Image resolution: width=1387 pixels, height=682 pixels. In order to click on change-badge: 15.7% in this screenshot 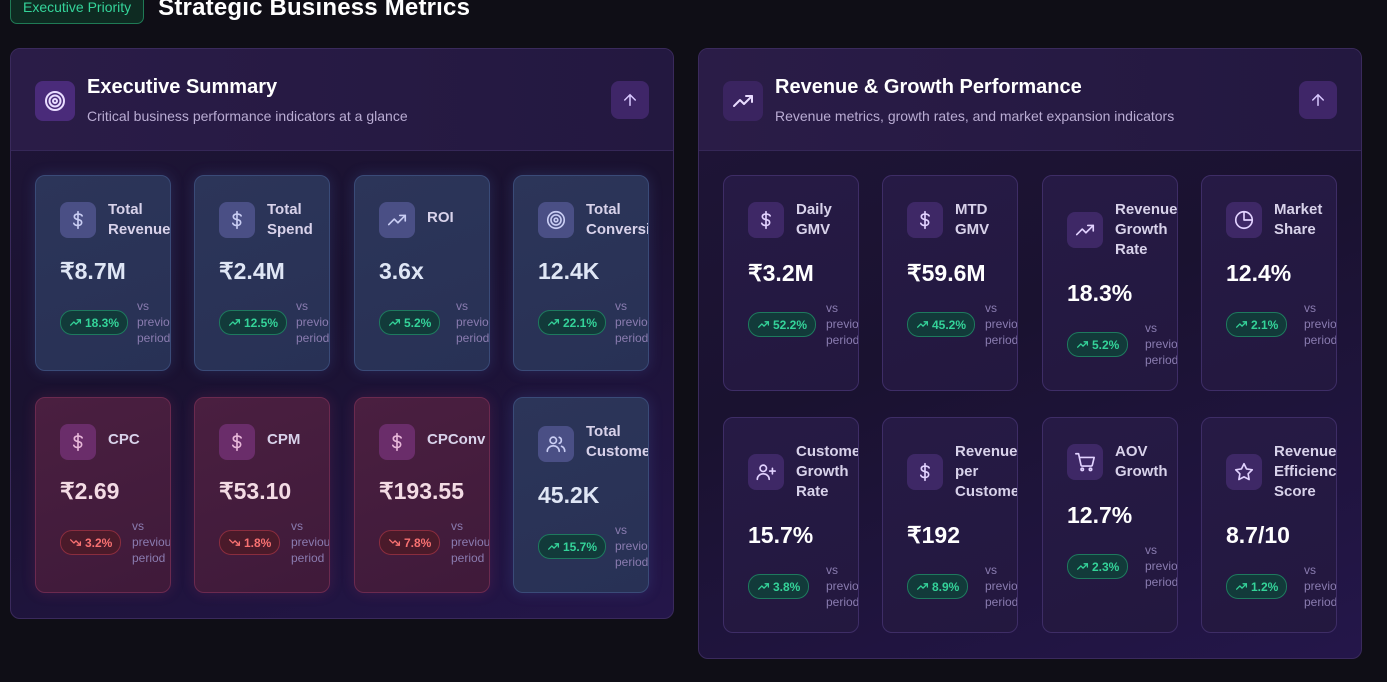, I will do `click(572, 546)`.